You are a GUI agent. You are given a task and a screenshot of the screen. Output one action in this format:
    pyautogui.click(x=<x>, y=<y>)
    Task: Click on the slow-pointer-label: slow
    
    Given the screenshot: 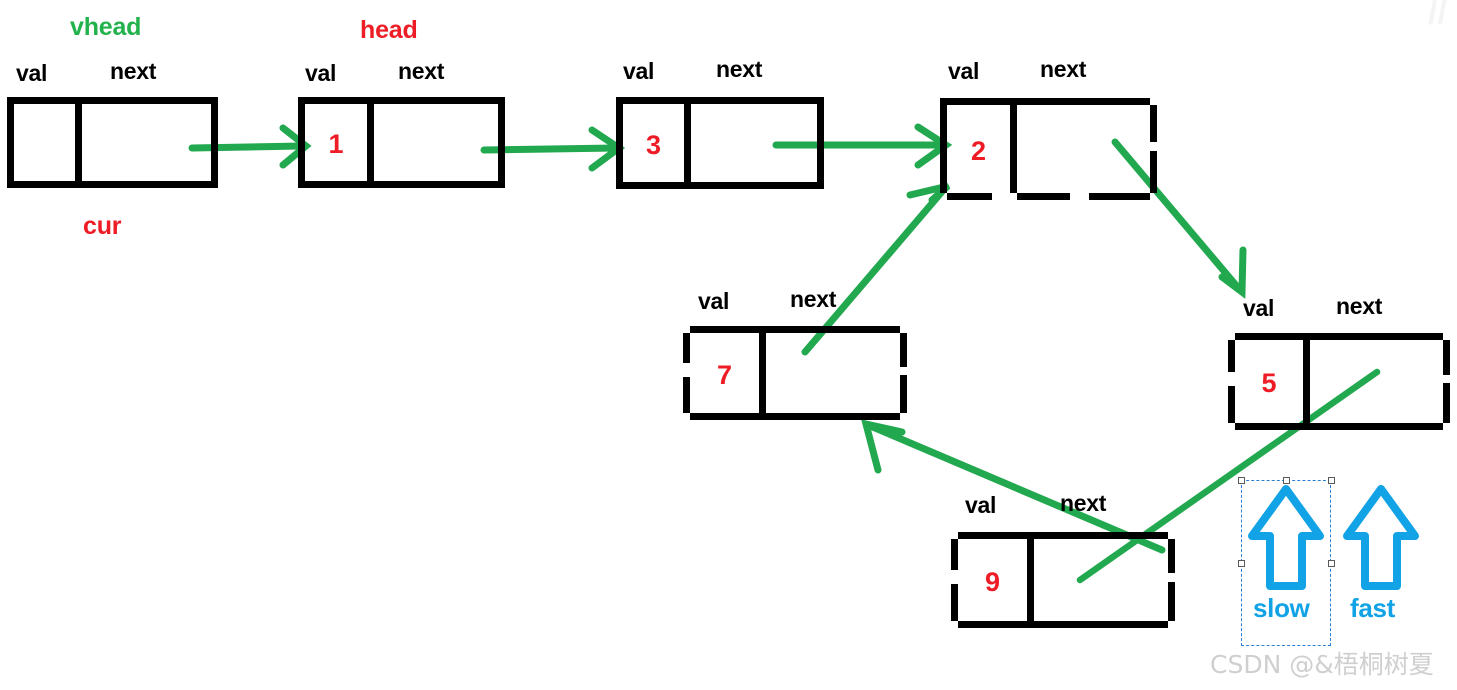 What is the action you would take?
    pyautogui.click(x=1281, y=608)
    